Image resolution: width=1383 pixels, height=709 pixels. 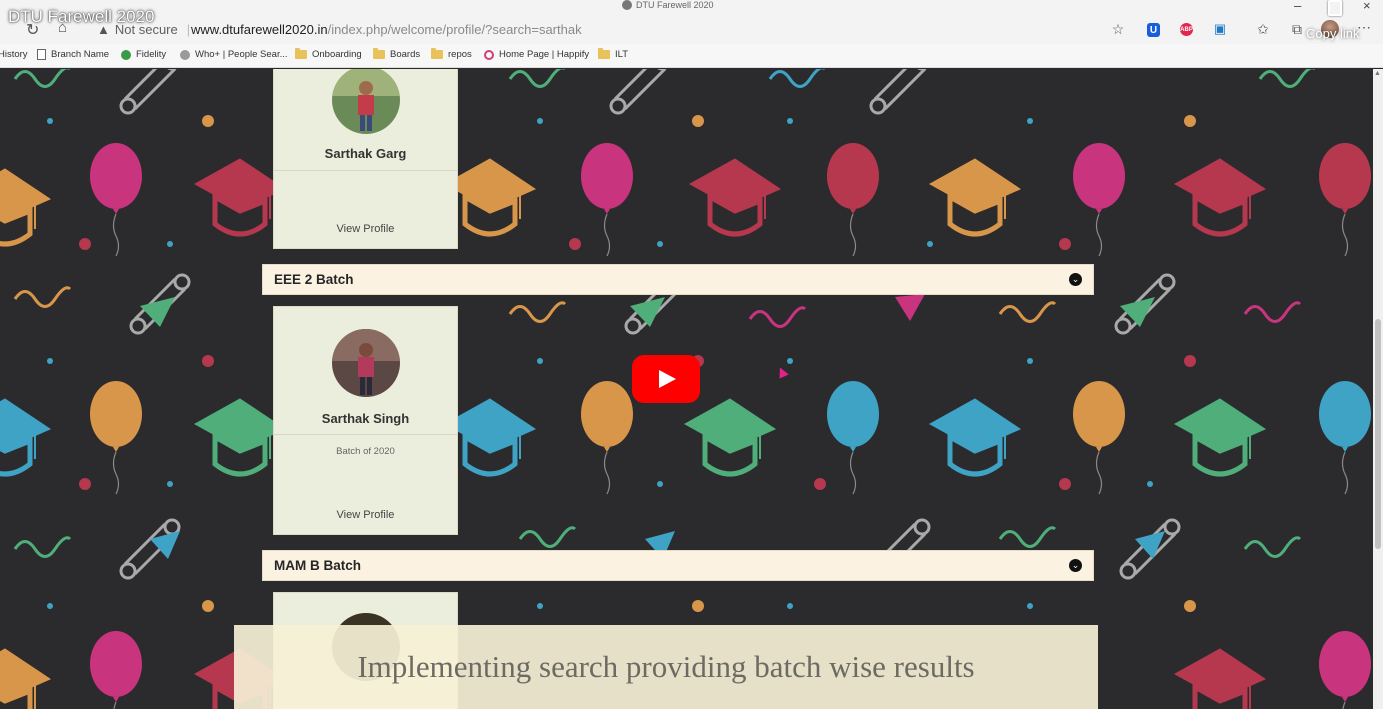 What do you see at coordinates (675, 5) in the screenshot?
I see `window-title-text: DTU Farewell 2020` at bounding box center [675, 5].